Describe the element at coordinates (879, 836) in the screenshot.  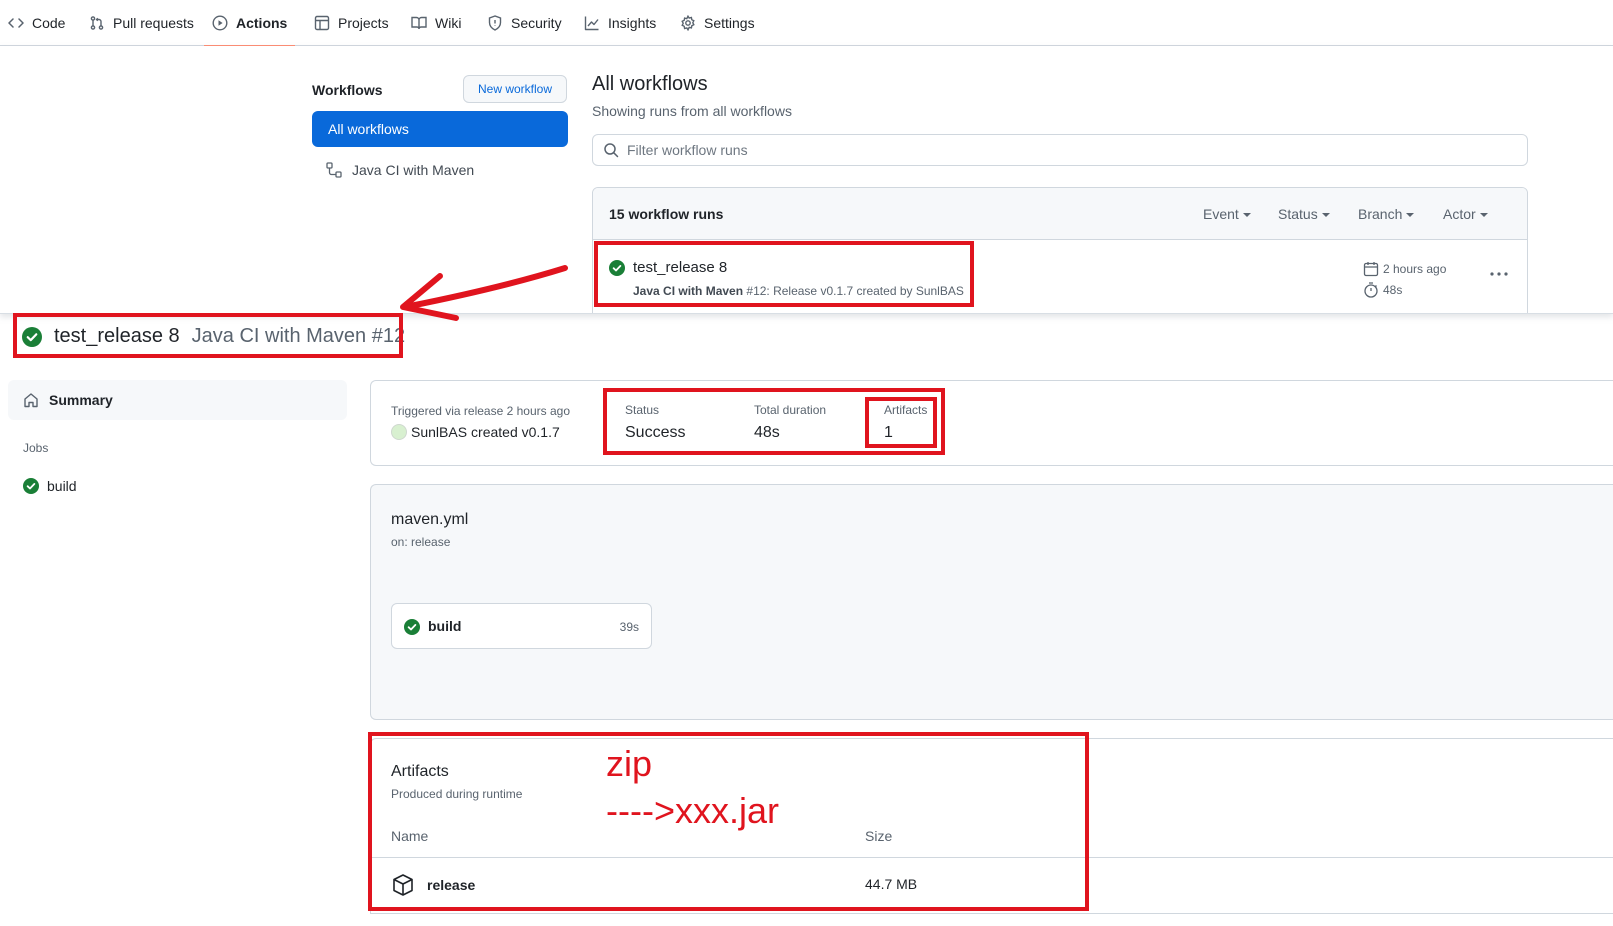
I see `column-header-size: Size` at that location.